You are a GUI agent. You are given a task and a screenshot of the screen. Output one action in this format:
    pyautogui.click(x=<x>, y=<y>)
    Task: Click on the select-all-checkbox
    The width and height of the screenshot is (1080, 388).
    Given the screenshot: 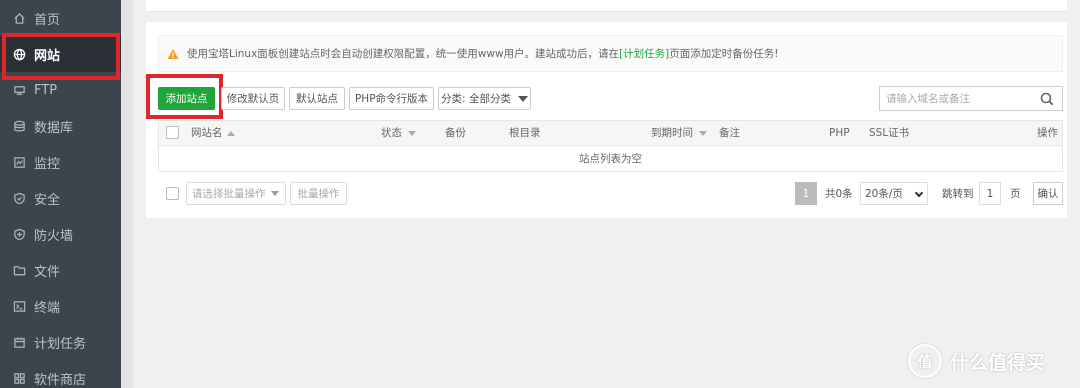 What is the action you would take?
    pyautogui.click(x=172, y=132)
    